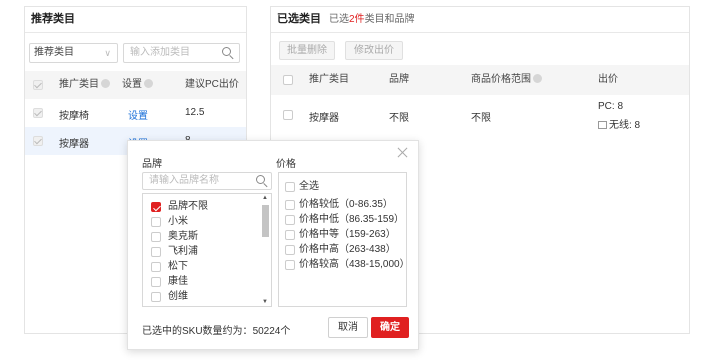 Image resolution: width=718 pixels, height=362 pixels. Describe the element at coordinates (481, 118) in the screenshot. I see `row-price-range: 不限` at that location.